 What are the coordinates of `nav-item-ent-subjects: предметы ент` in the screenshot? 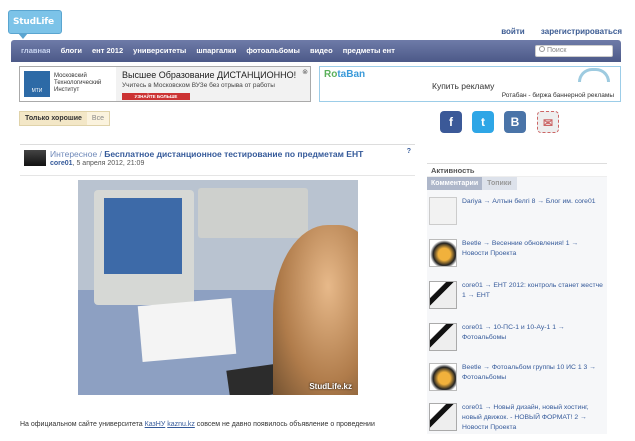 It's located at (369, 51).